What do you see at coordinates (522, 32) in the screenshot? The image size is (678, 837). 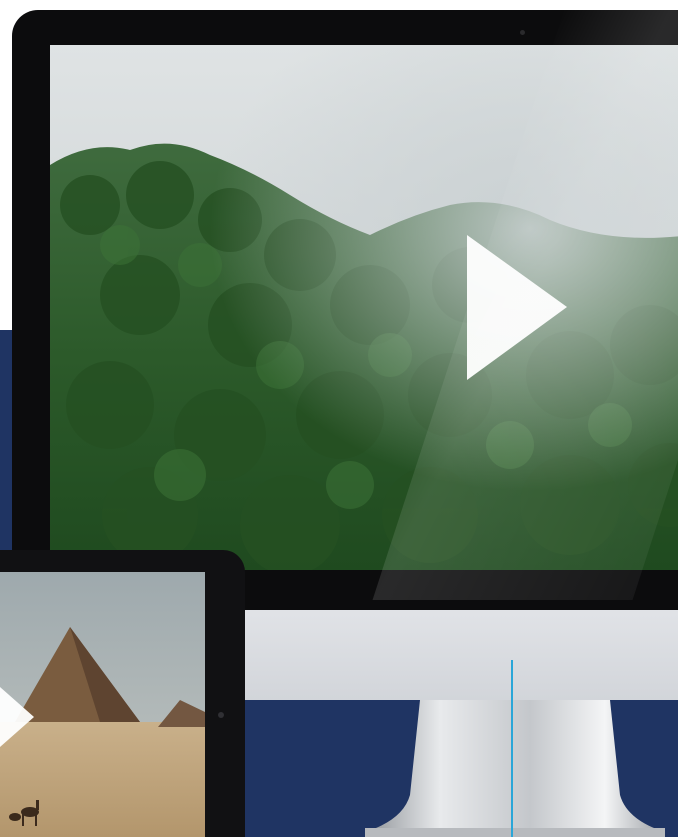 I see `camera-icon` at bounding box center [522, 32].